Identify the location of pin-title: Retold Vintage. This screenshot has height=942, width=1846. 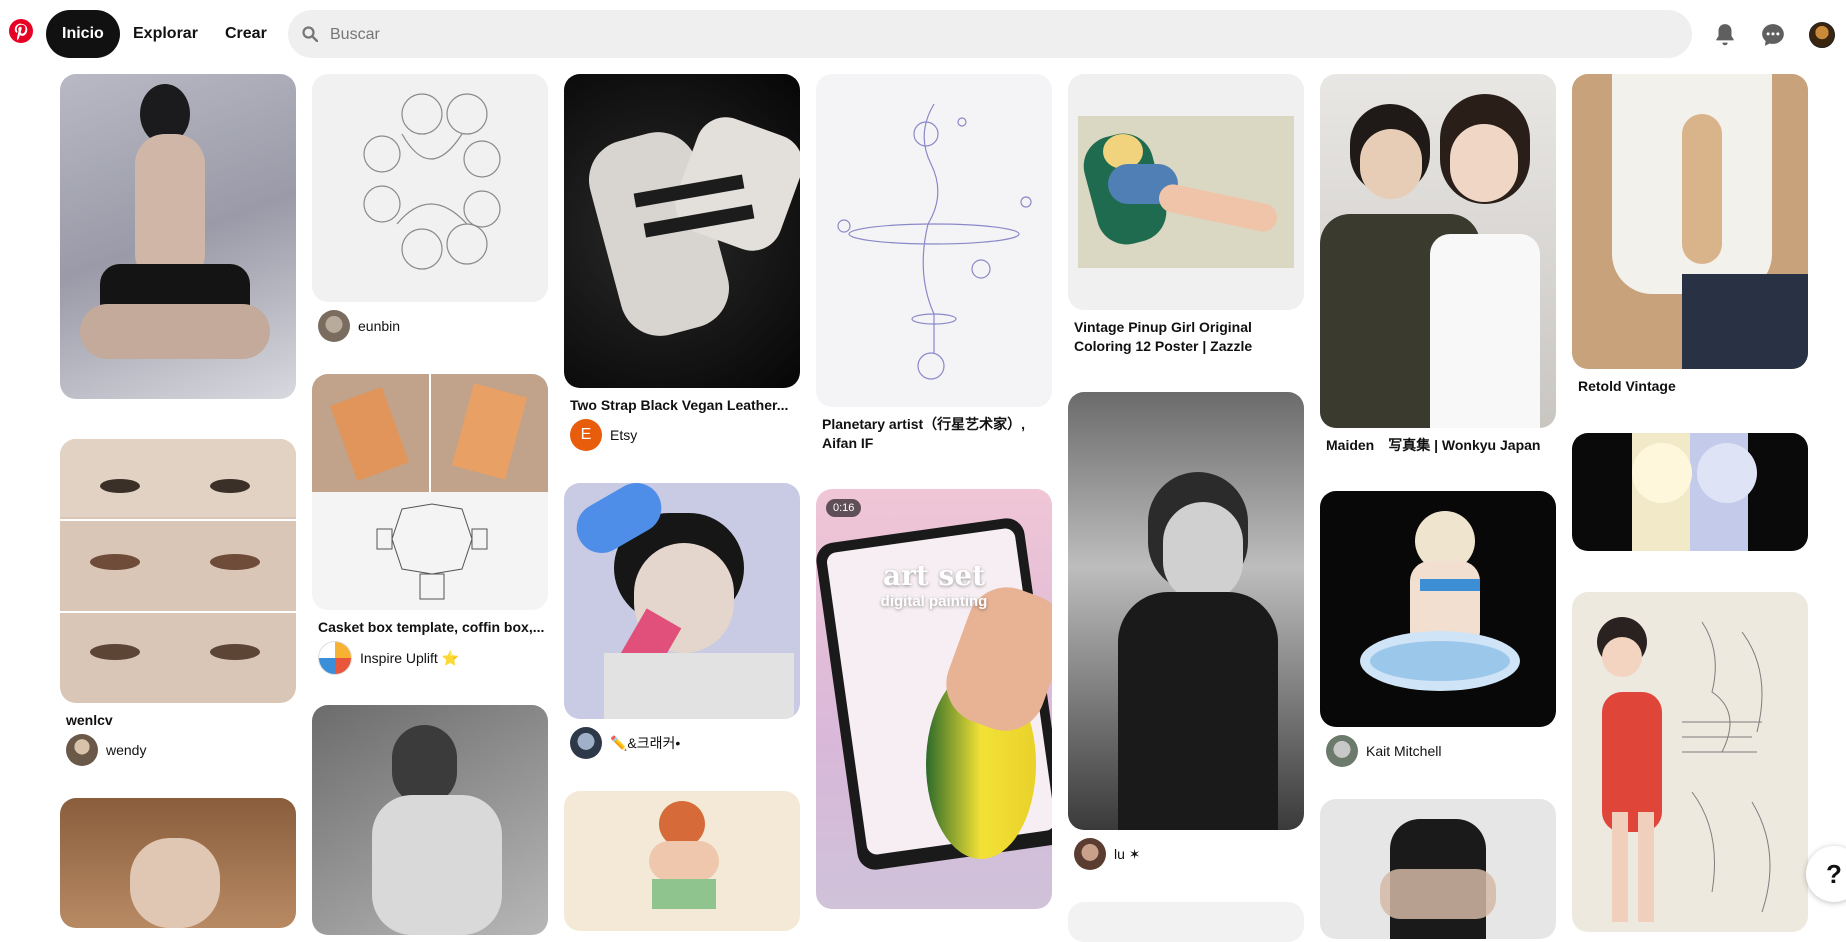
(1627, 386).